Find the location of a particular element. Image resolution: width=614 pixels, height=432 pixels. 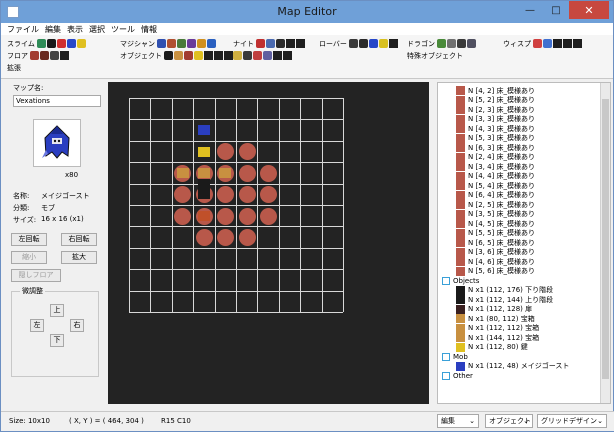

tree-object-row: N x1 (112, 128) 扉 is located at coordinates (494, 309).